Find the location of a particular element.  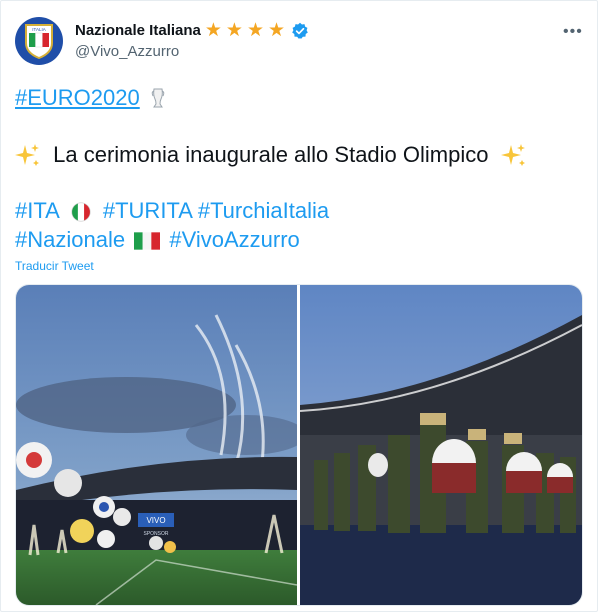

name-row: Nazionale Italiana ★ ★ ★ ★ is located at coordinates (192, 30).